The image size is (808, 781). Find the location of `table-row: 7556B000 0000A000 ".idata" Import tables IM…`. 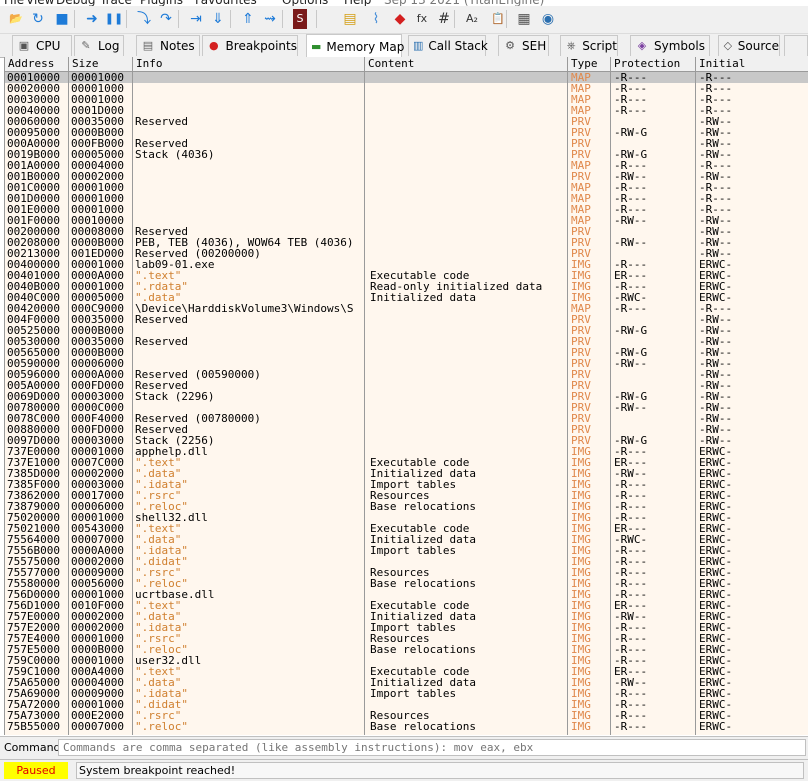

table-row: 7556B000 0000A000 ".idata" Import tables IM… is located at coordinates (406, 550).